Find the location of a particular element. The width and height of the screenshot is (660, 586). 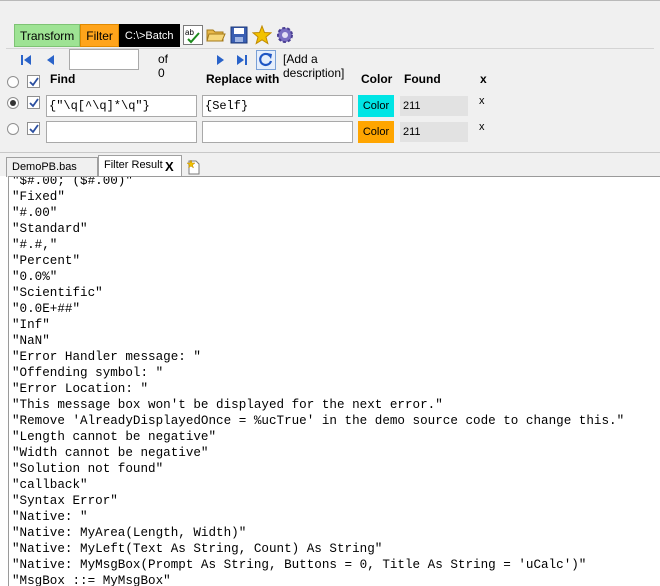

row2-found-value: 211 is located at coordinates (434, 132).